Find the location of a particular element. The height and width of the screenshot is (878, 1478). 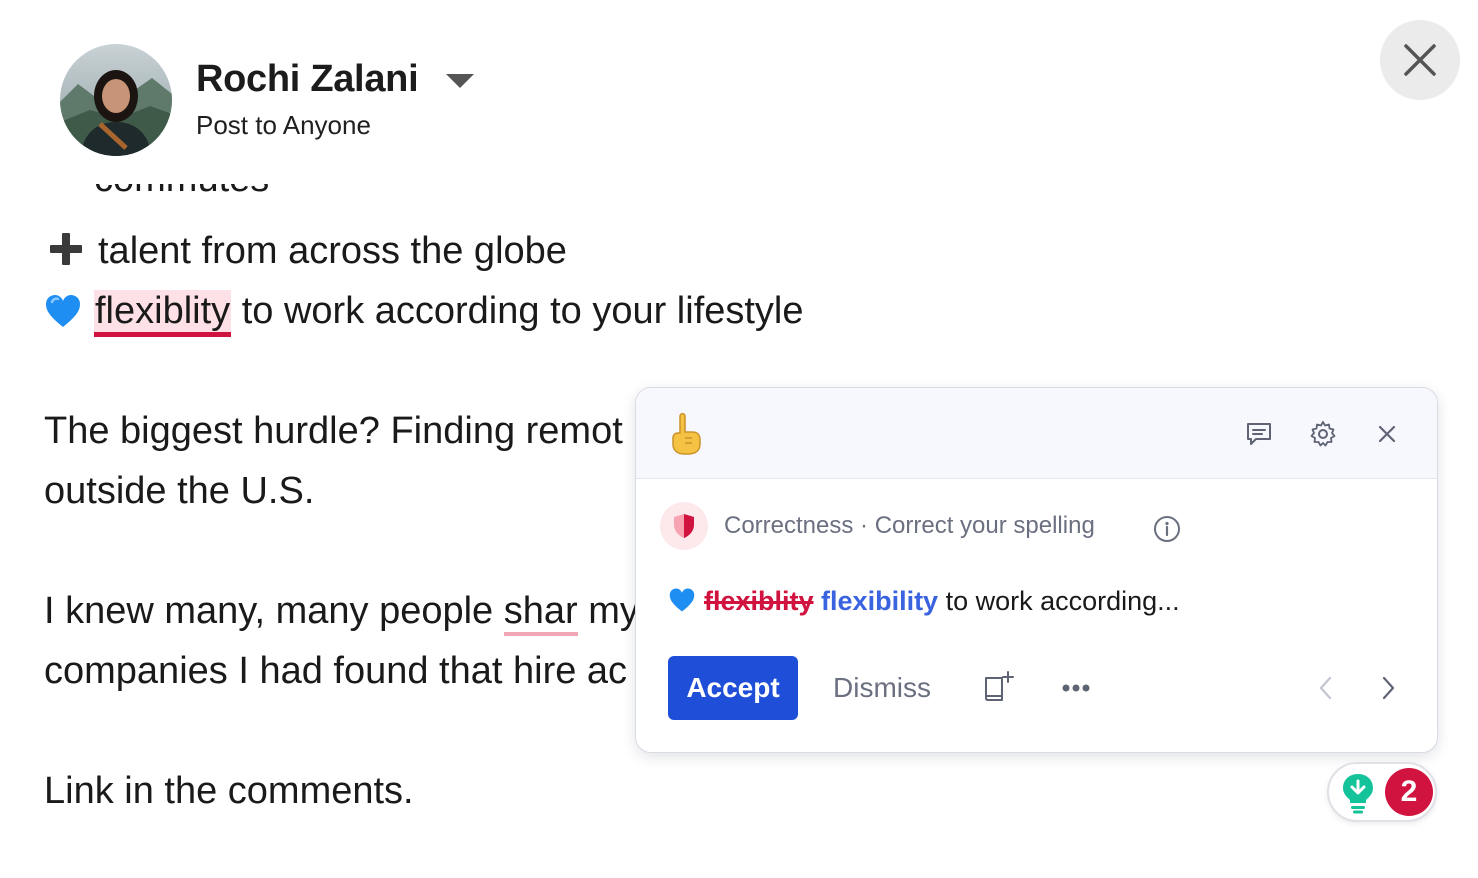

flagged-word: shar is located at coordinates (540, 613).